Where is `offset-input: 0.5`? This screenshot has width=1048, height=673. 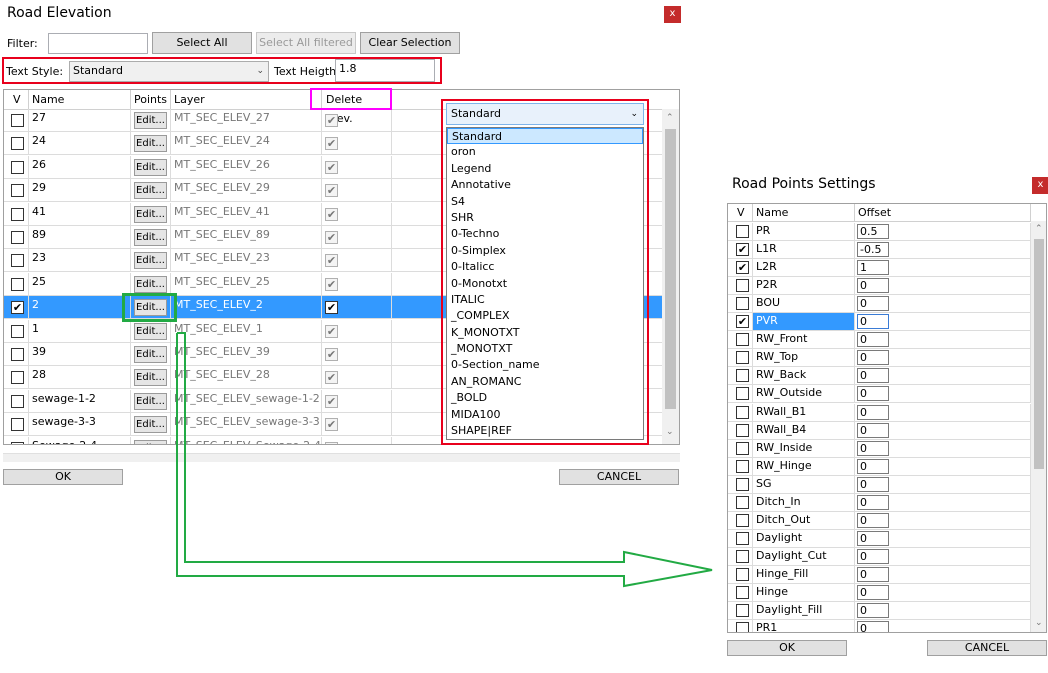
offset-input: 0.5 is located at coordinates (873, 231).